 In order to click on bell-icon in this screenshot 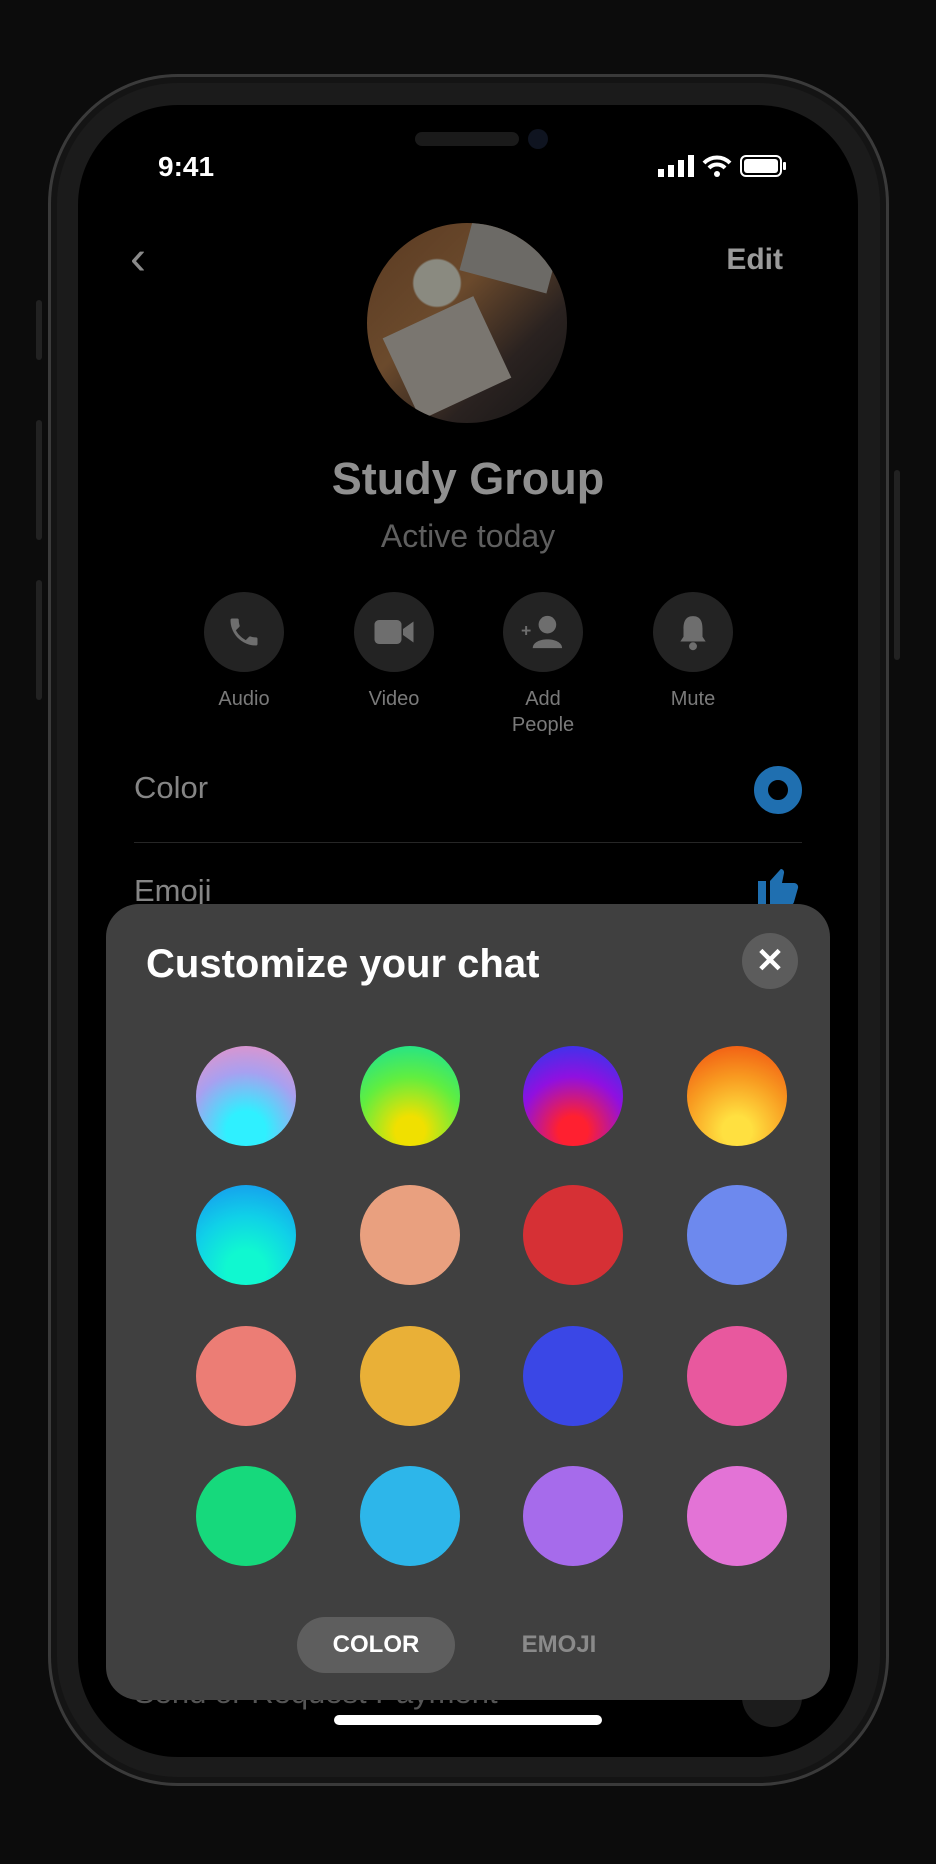, I will do `click(693, 633)`.